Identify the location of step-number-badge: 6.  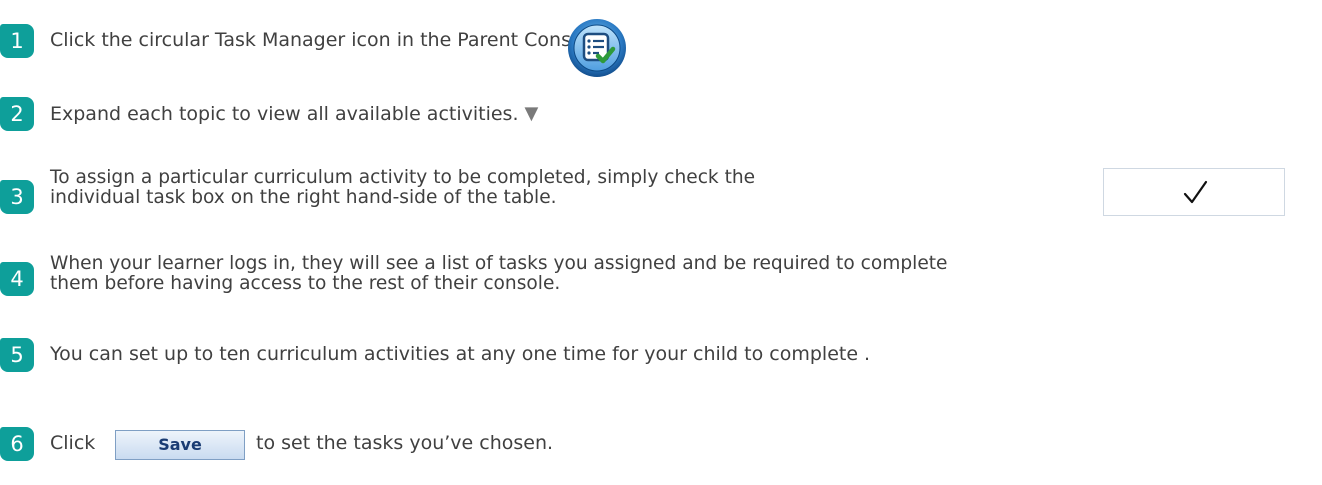
(17, 444).